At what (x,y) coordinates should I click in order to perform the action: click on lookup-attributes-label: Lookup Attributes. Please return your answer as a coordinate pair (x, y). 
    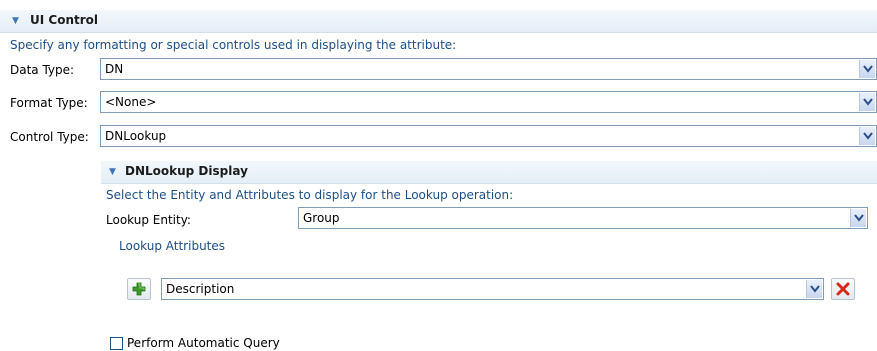
    Looking at the image, I should click on (172, 246).